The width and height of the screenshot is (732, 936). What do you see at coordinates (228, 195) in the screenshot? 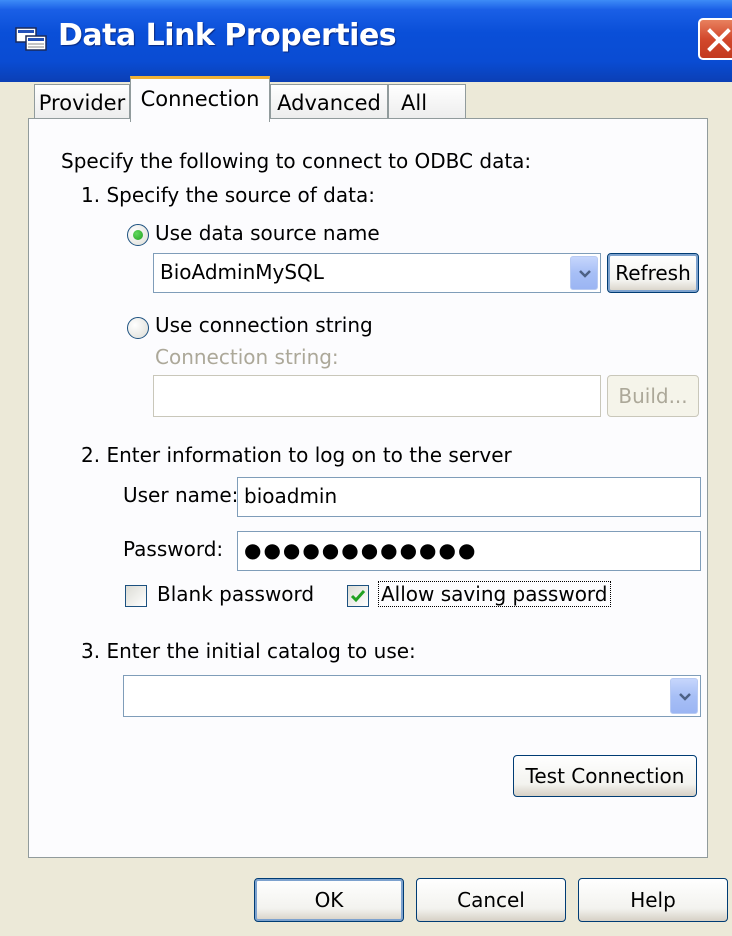
I see `step1-heading: 1. Specify the source of data:` at bounding box center [228, 195].